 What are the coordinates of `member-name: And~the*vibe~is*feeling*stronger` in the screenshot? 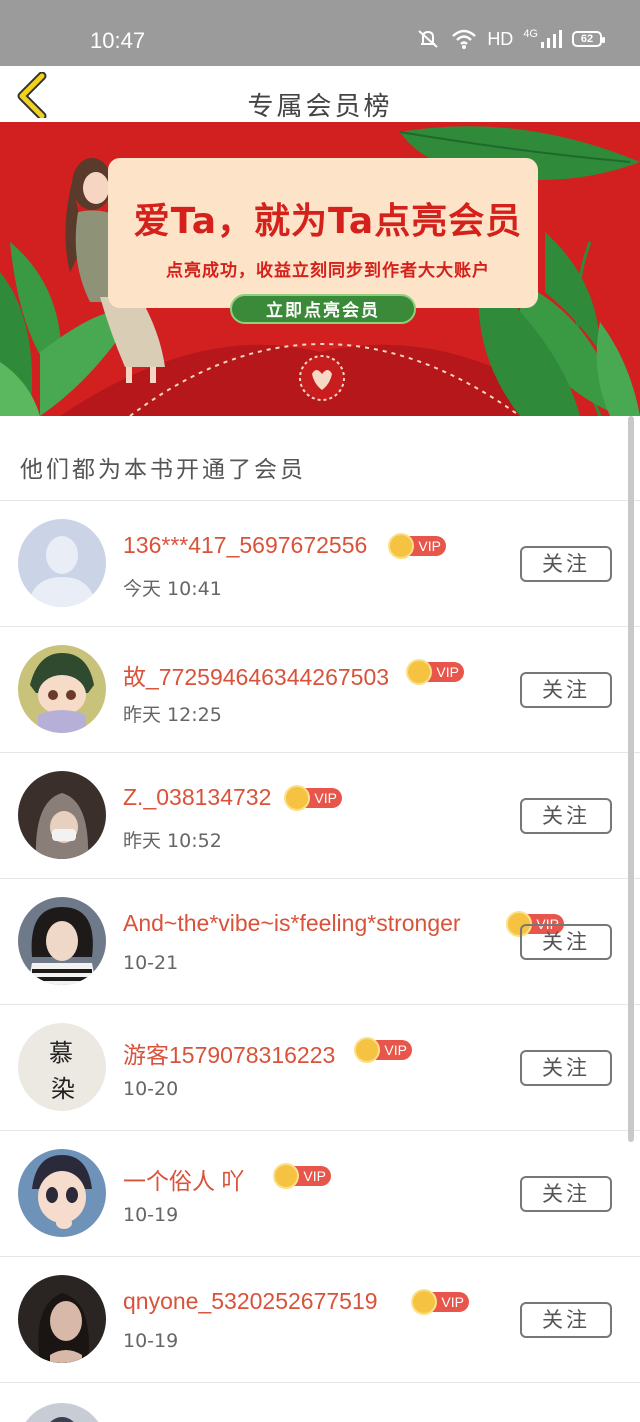 It's located at (292, 923).